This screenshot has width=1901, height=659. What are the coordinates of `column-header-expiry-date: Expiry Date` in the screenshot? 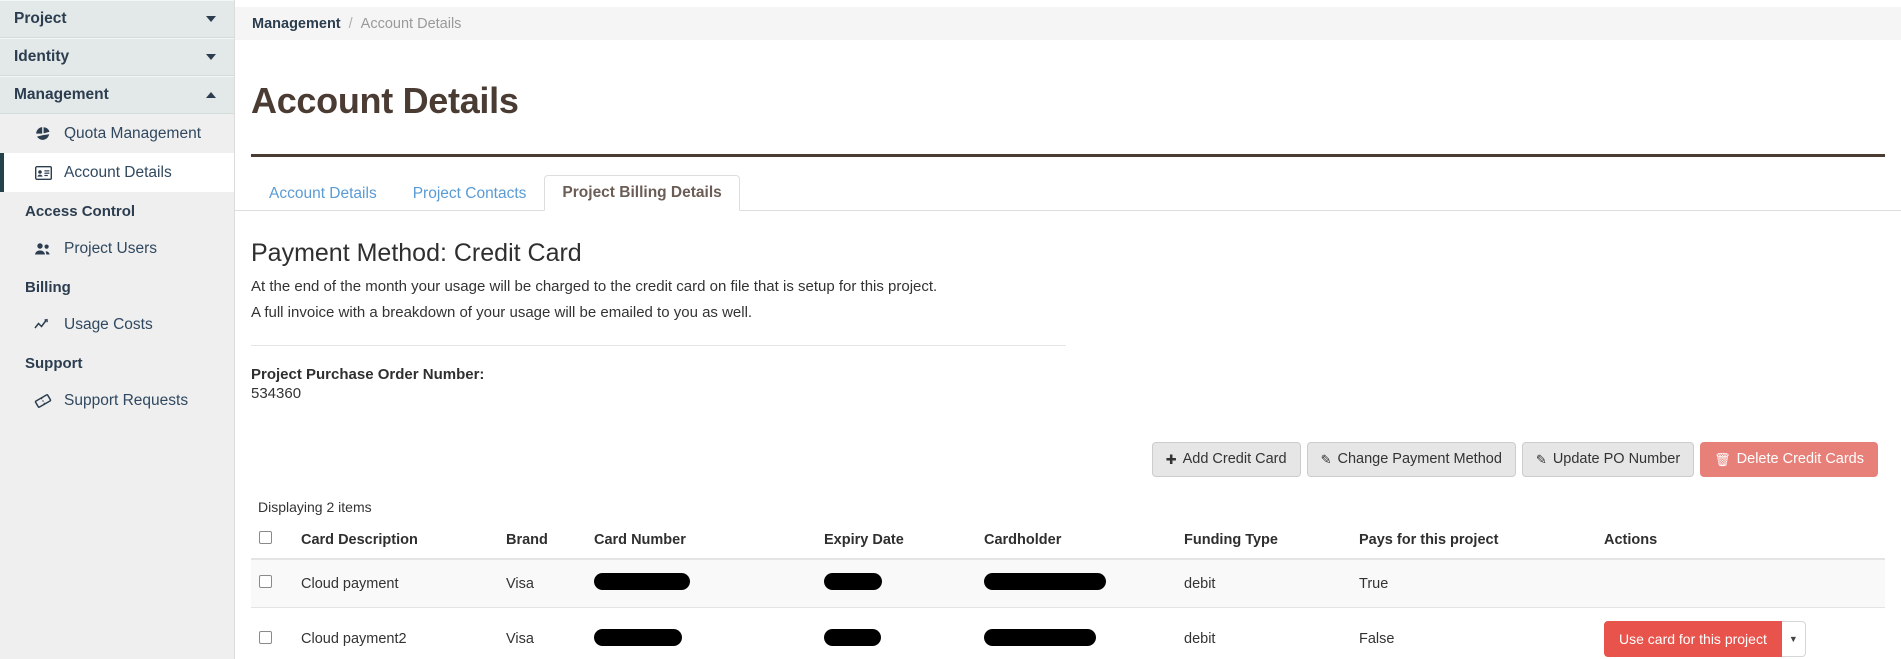 It's located at (896, 544).